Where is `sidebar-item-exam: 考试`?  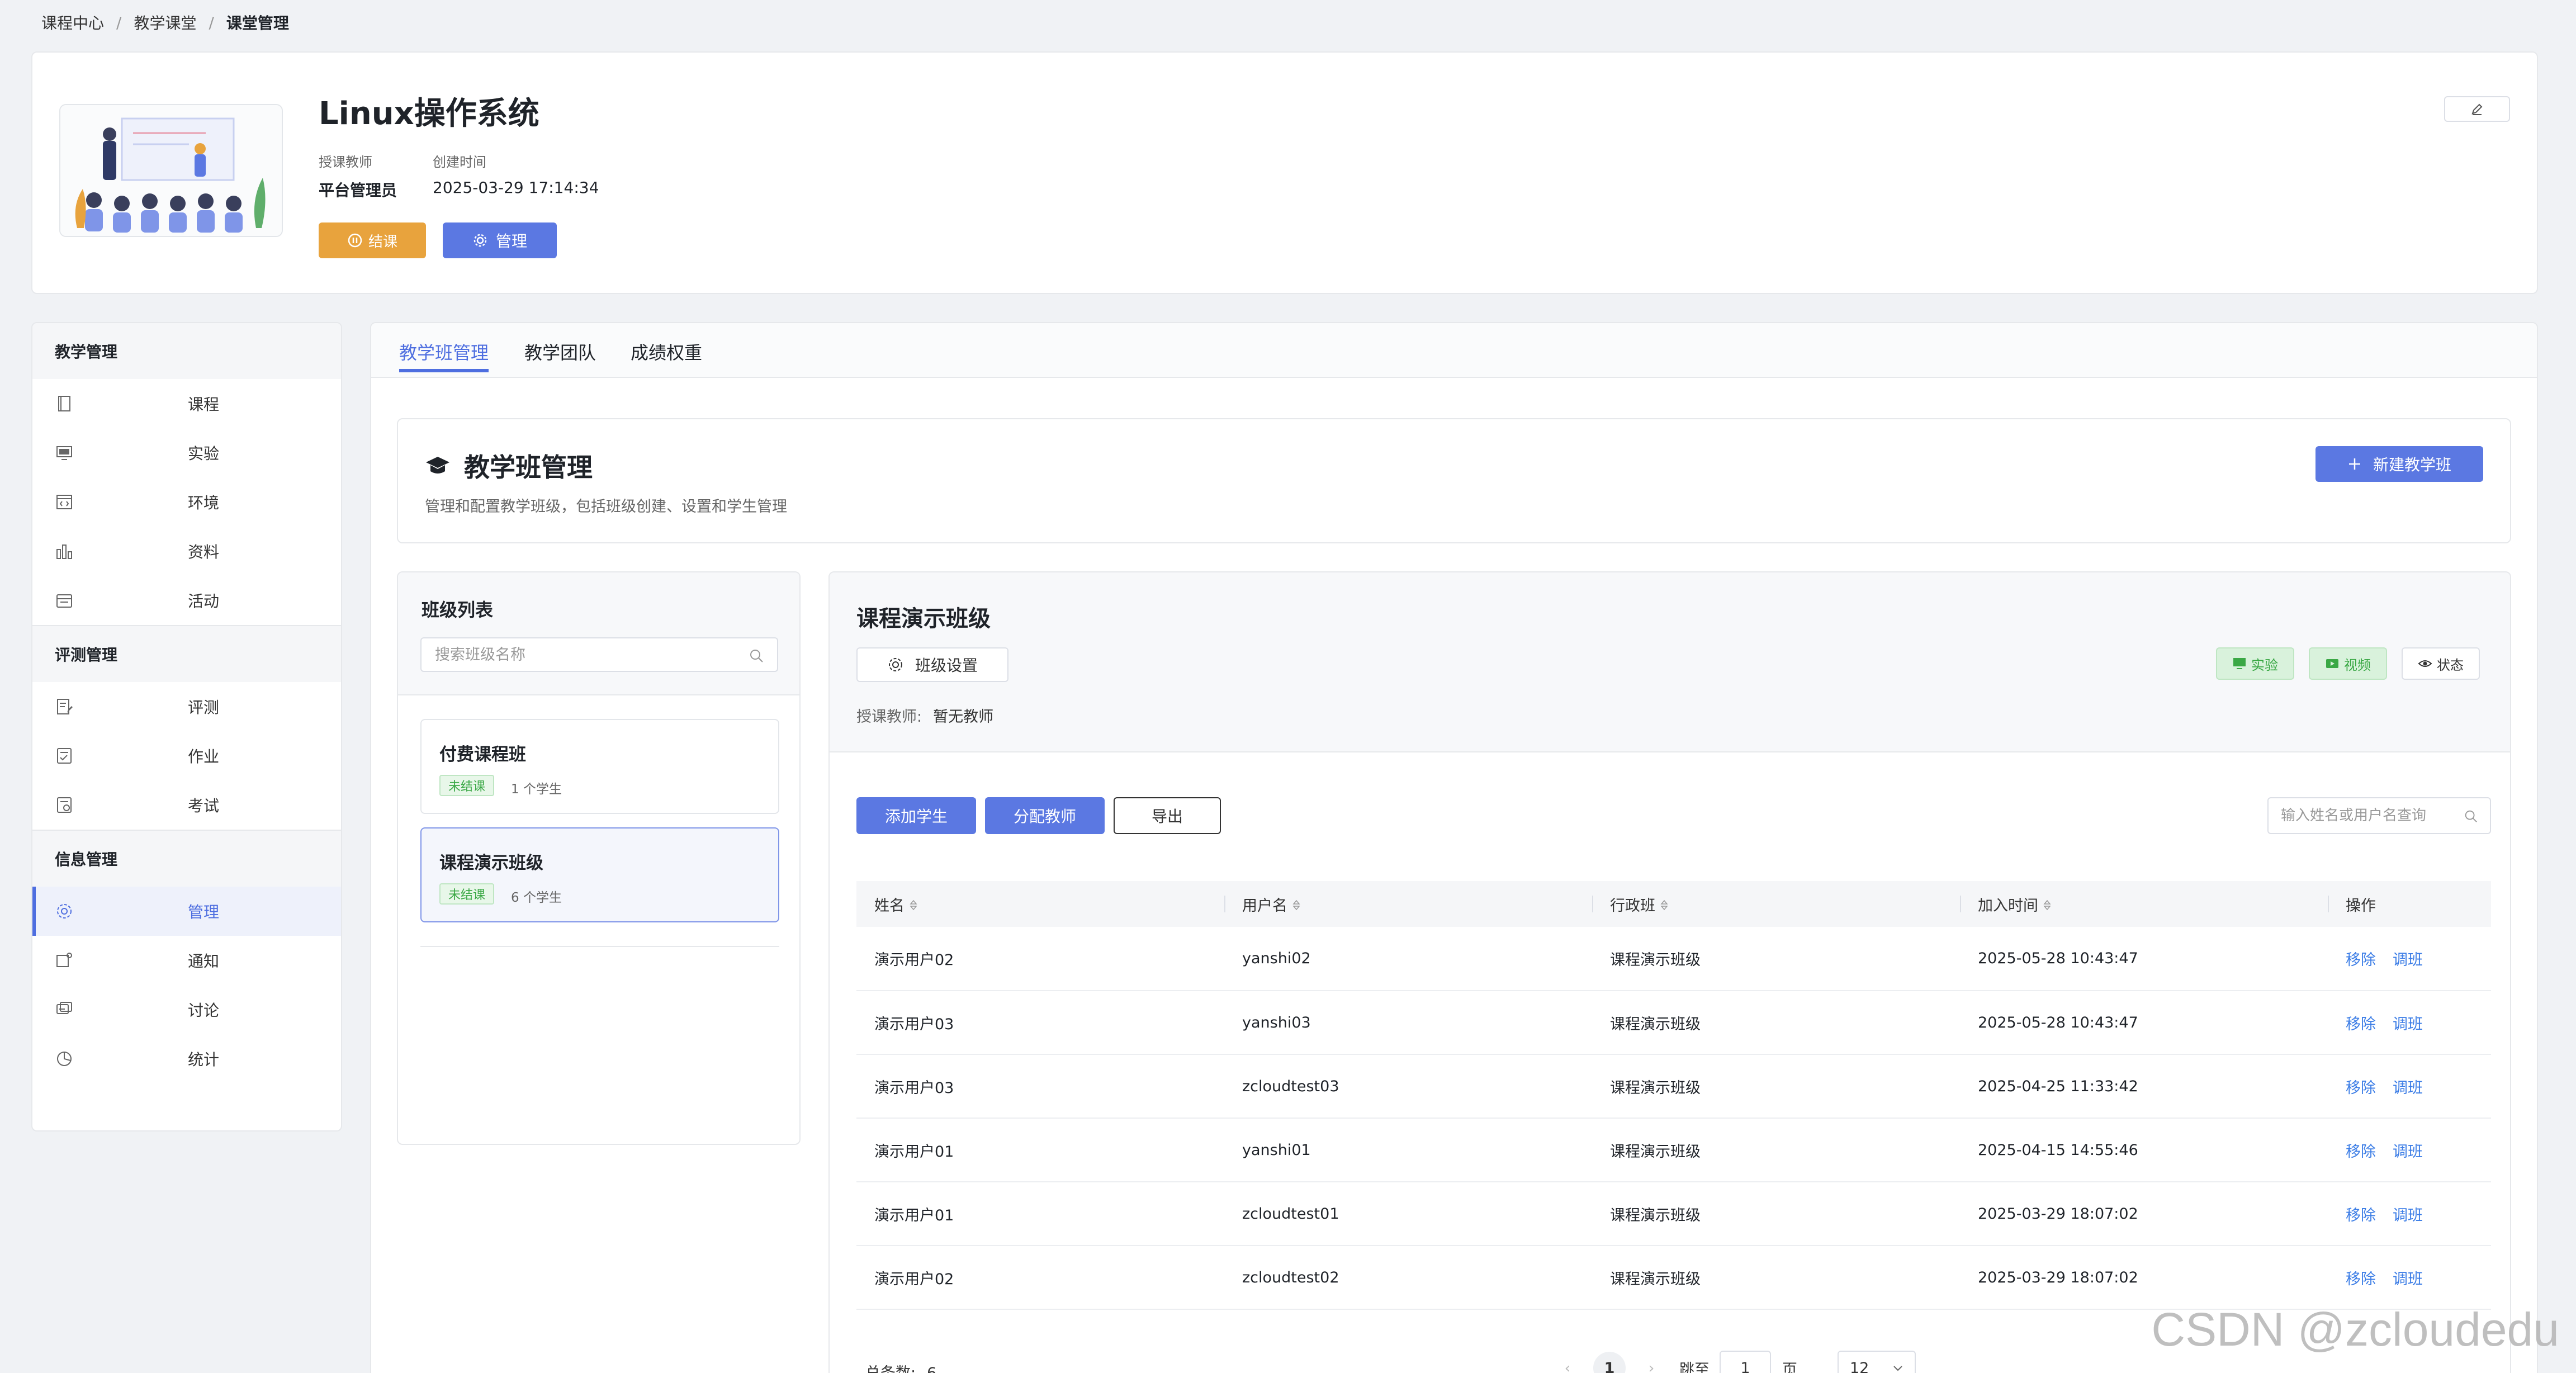 sidebar-item-exam: 考试 is located at coordinates (186, 805).